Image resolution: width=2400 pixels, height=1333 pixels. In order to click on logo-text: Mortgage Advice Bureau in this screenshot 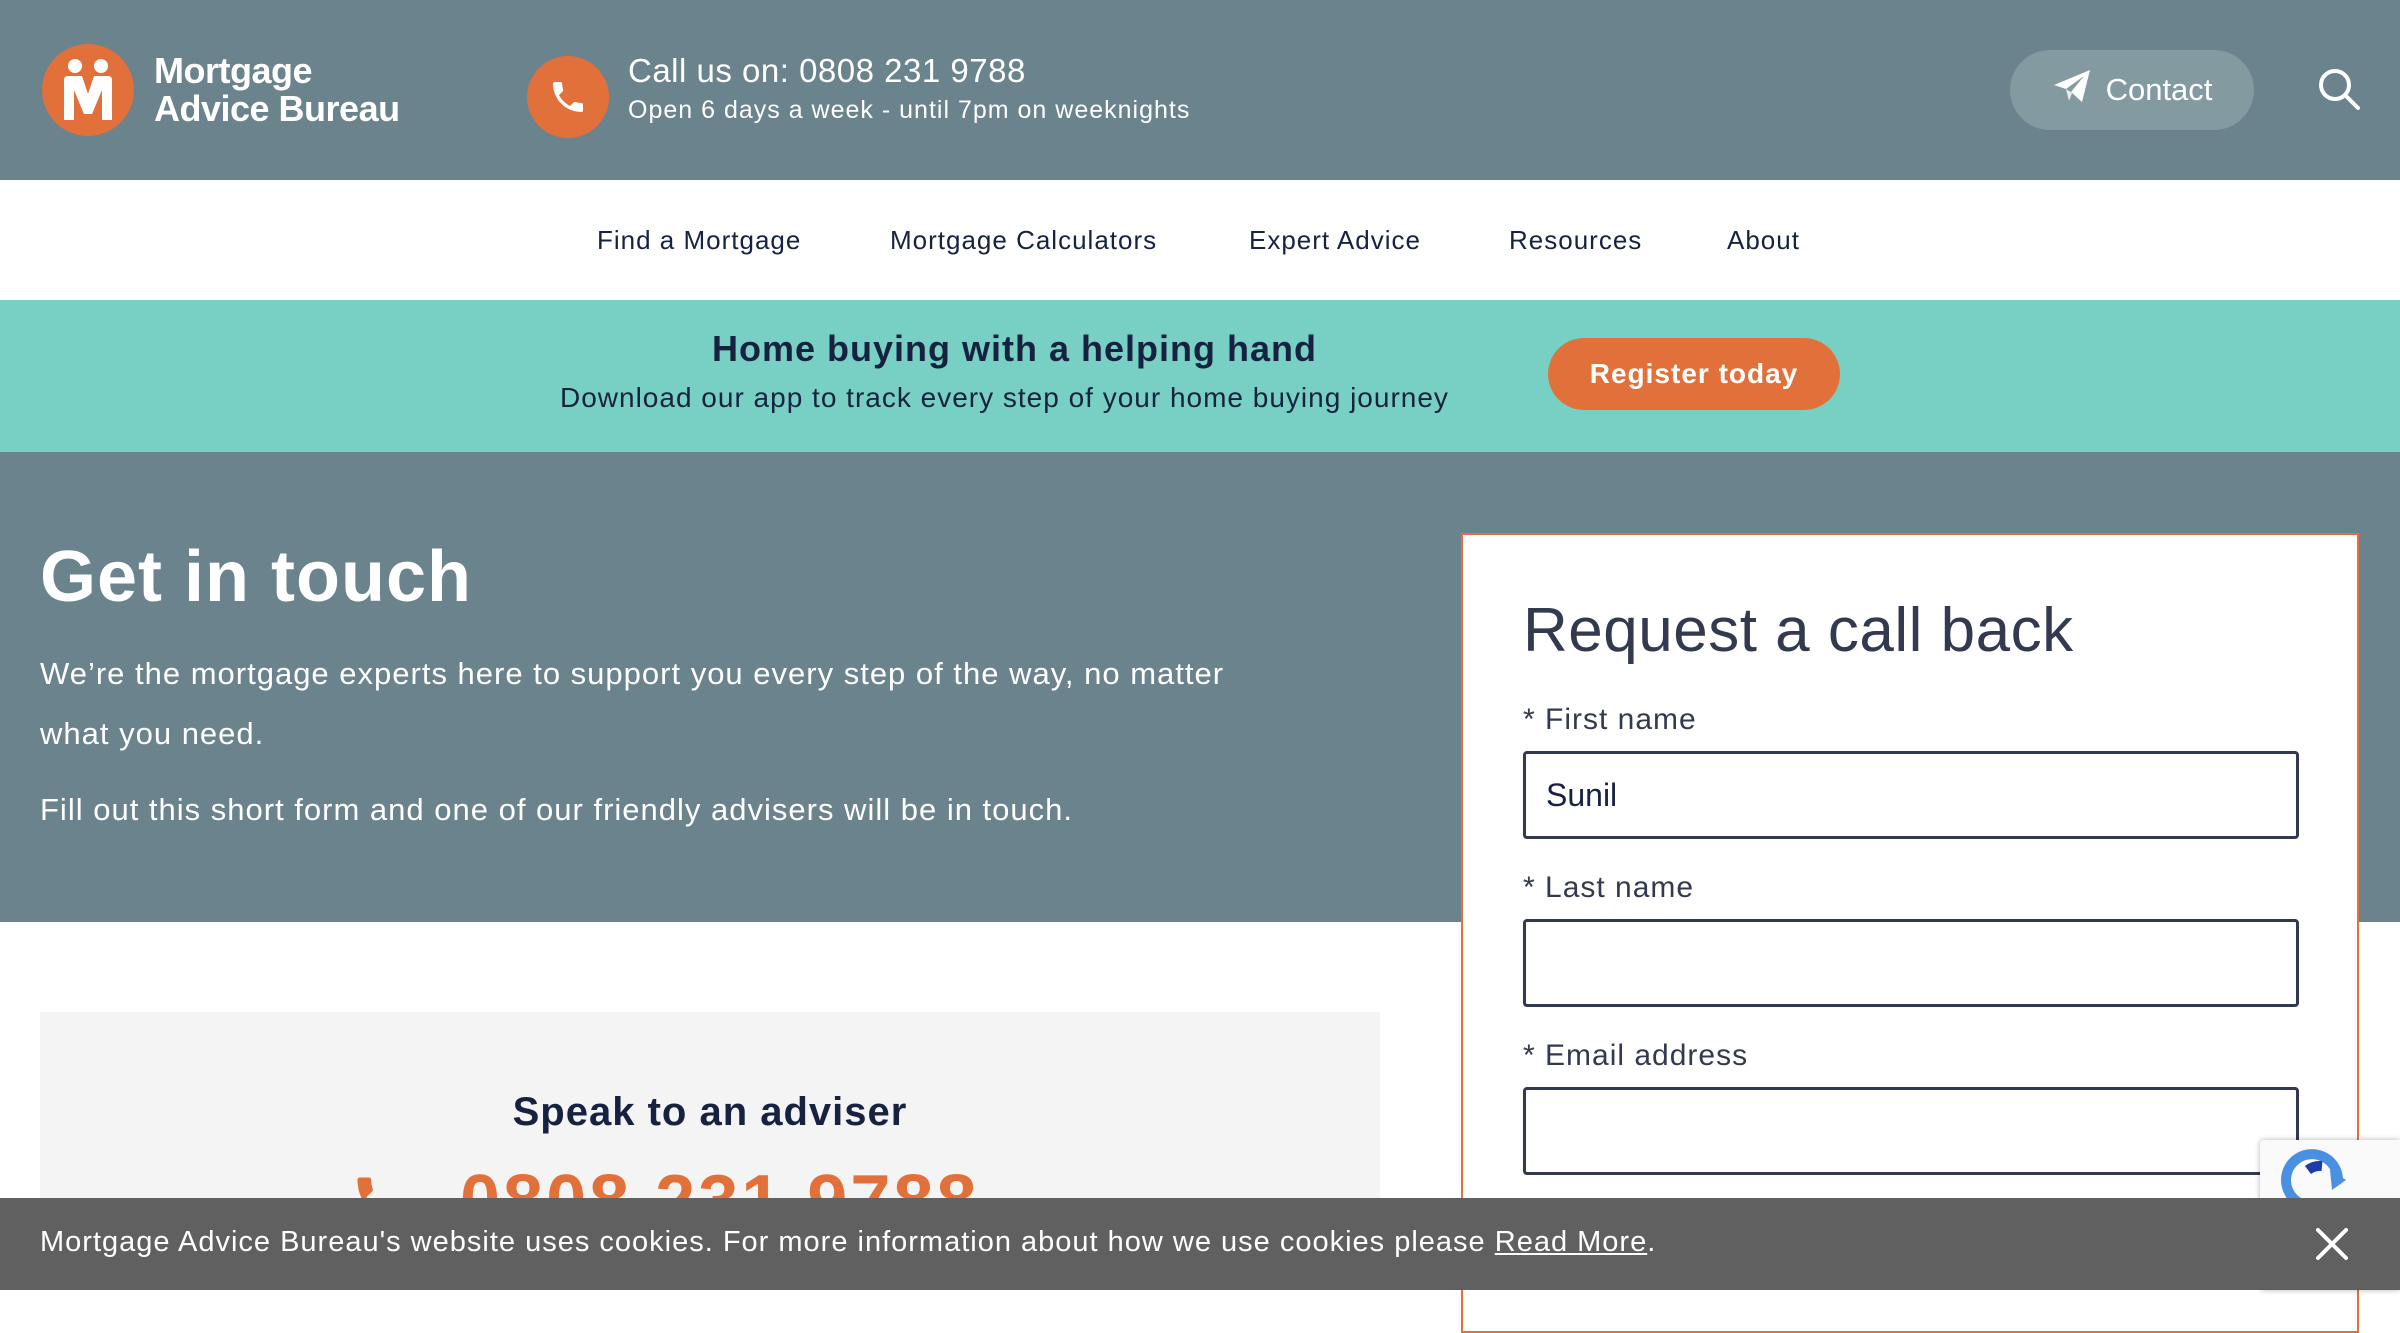, I will do `click(277, 90)`.